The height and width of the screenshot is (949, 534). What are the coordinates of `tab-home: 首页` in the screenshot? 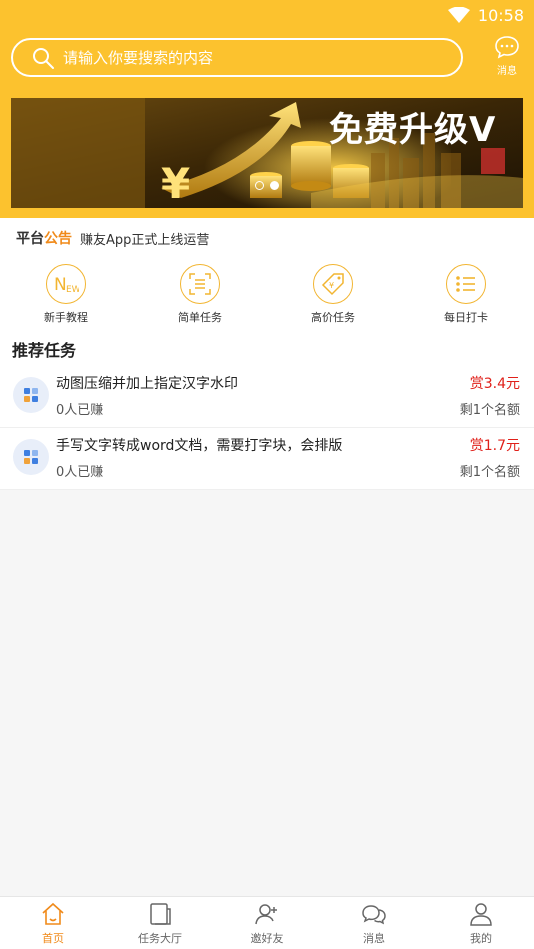 It's located at (53, 923).